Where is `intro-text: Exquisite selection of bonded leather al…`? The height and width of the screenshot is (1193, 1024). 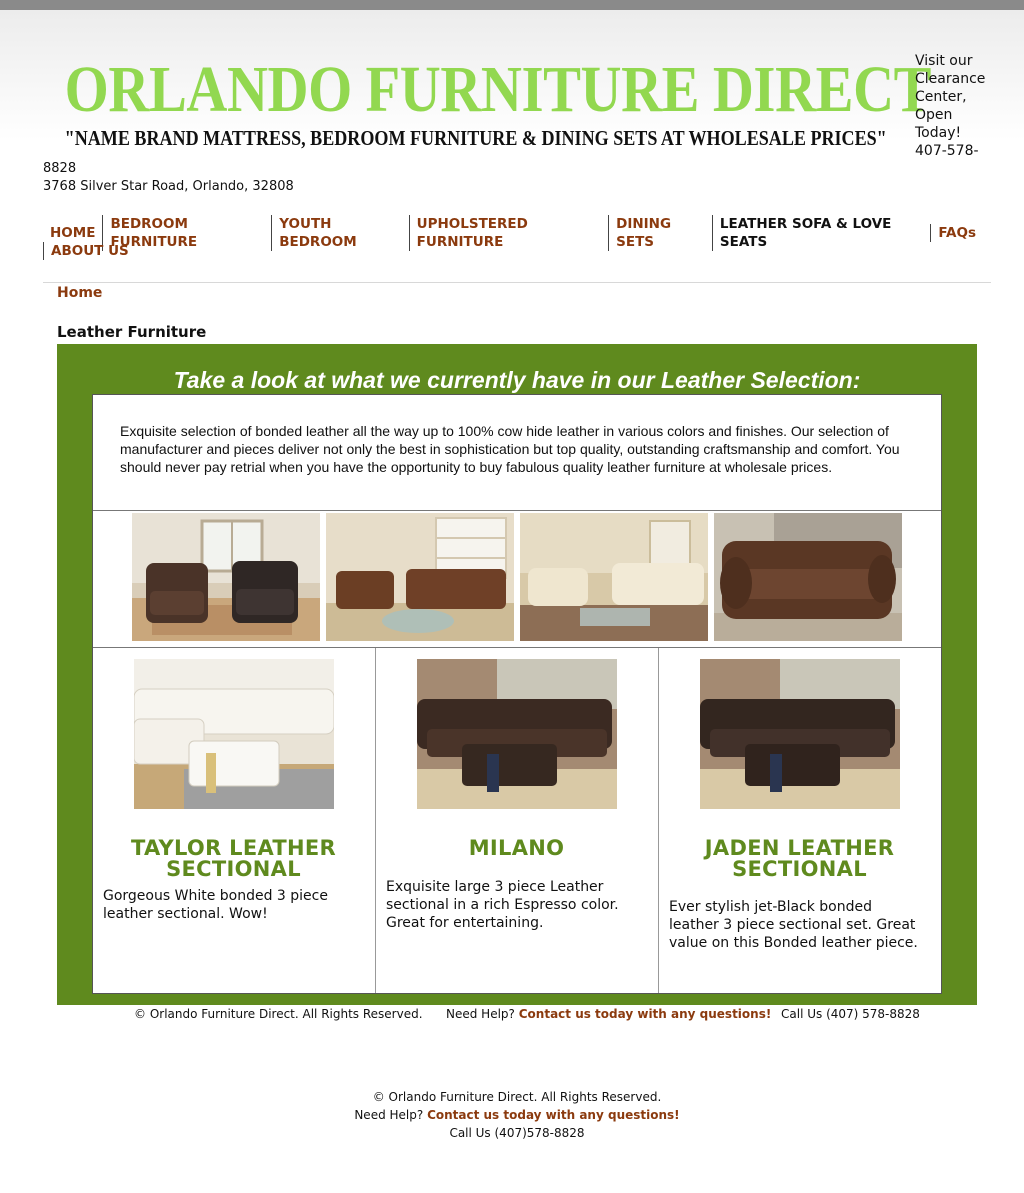
intro-text: Exquisite selection of bonded leather al… is located at coordinates (510, 449).